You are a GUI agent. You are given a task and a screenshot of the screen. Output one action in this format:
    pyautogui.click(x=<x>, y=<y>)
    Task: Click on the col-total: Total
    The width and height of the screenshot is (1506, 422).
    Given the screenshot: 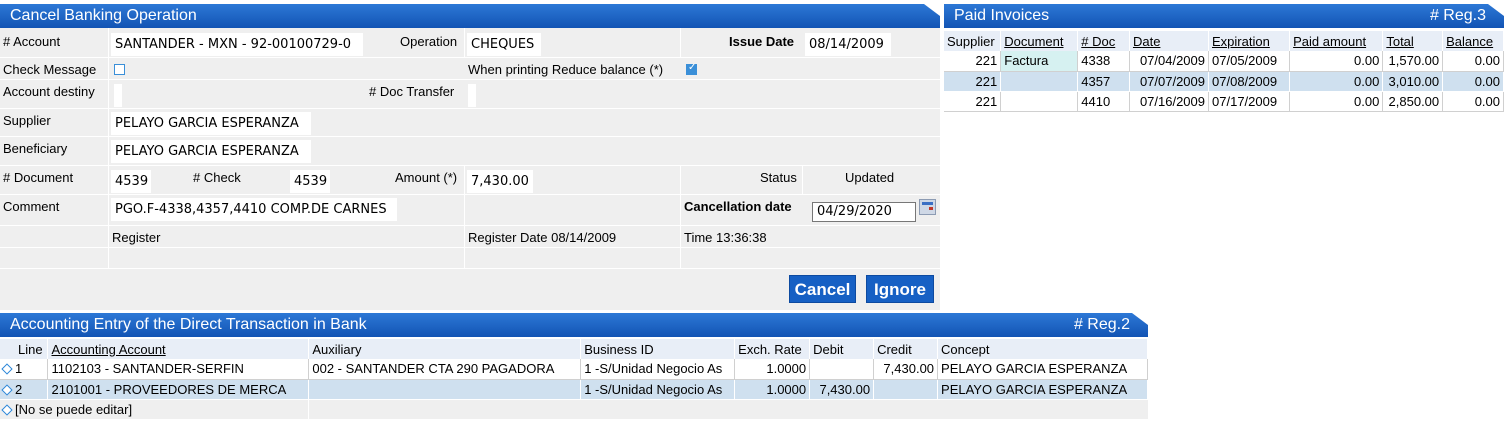 What is the action you would take?
    pyautogui.click(x=1413, y=41)
    